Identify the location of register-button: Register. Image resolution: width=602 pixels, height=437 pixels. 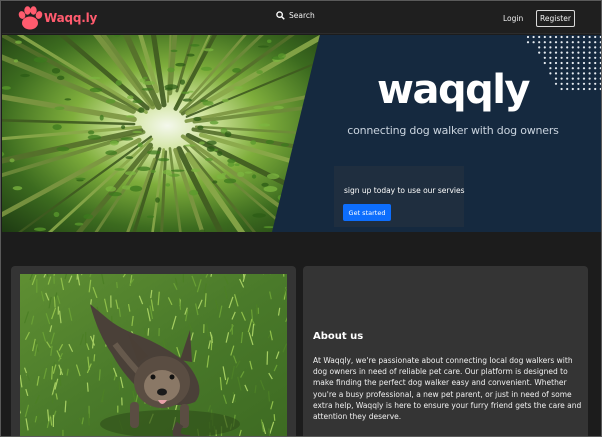
(555, 18).